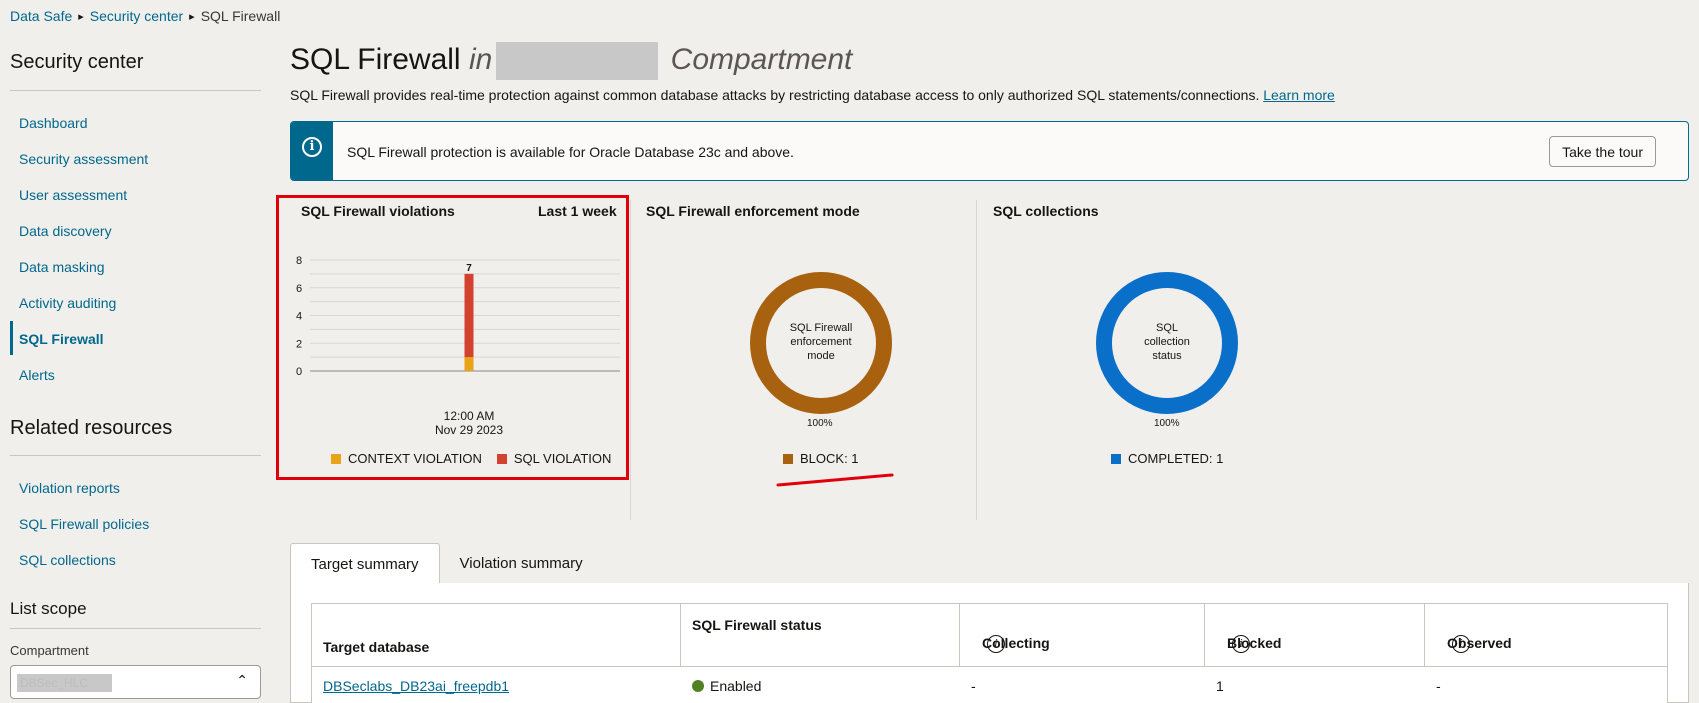  I want to click on observed-value: -, so click(1438, 686).